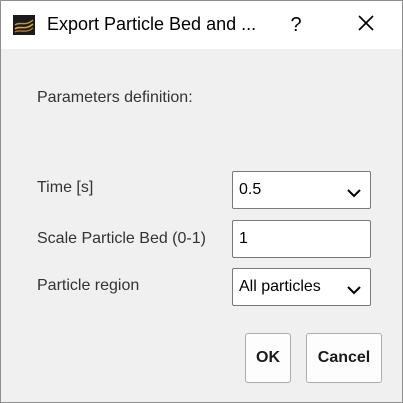  Describe the element at coordinates (301, 190) in the screenshot. I see `time-select: 0.5` at that location.